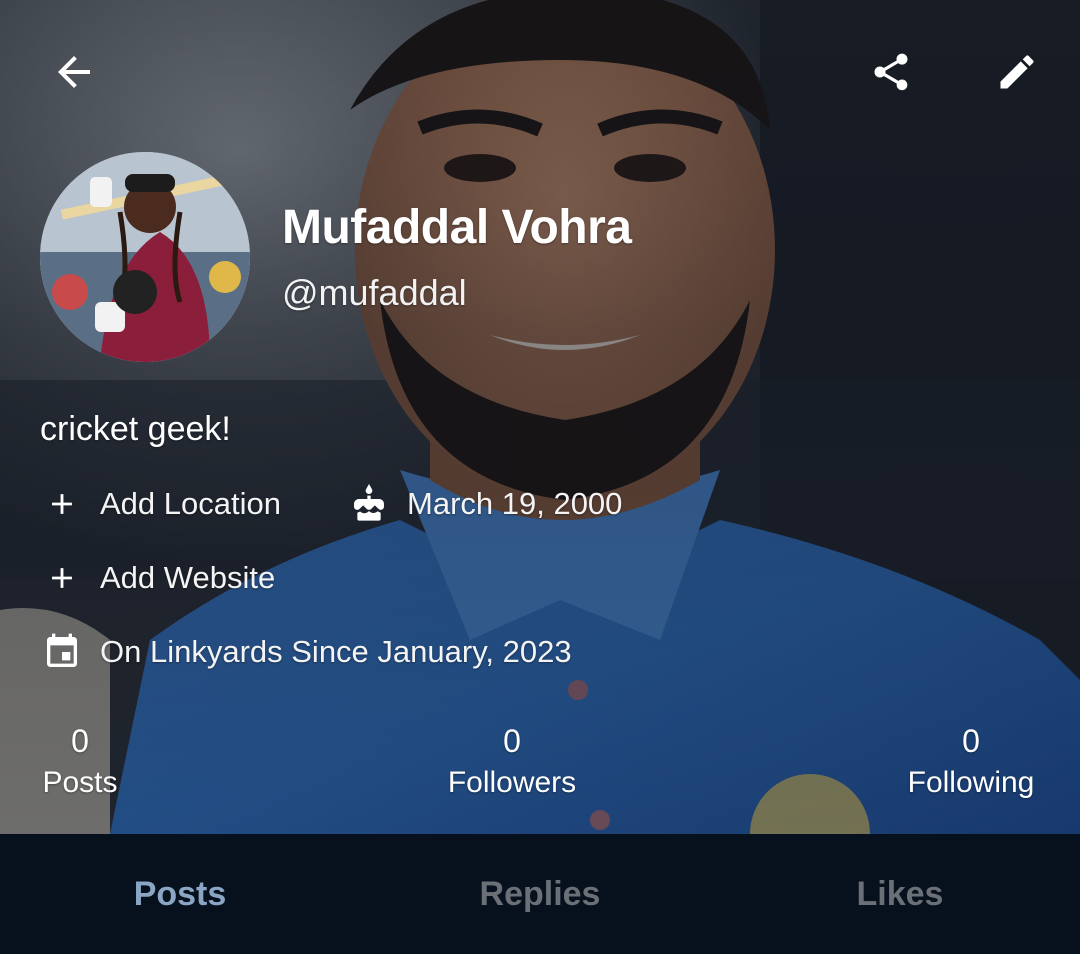 This screenshot has width=1080, height=954. I want to click on avatar-image, so click(145, 257).